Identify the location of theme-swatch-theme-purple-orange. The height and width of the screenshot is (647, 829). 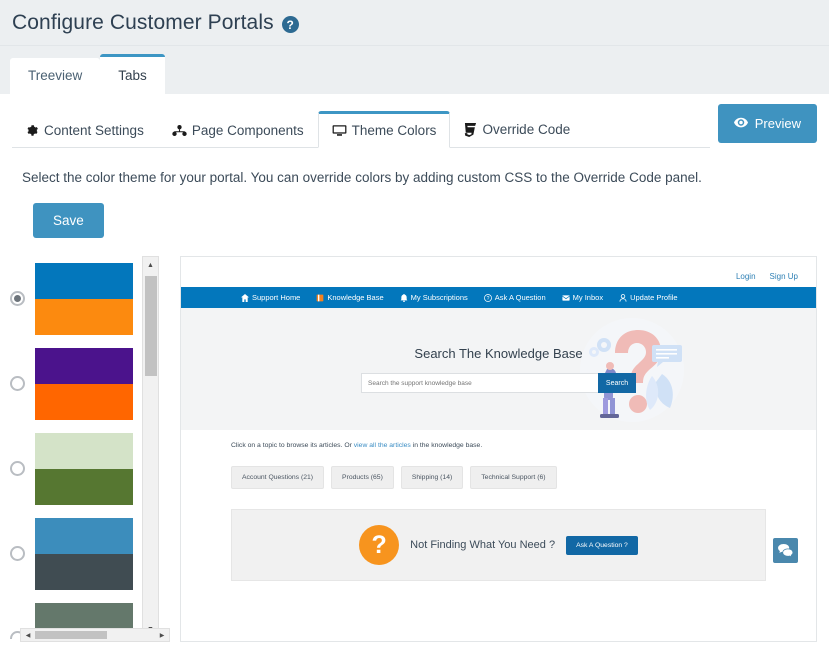
(84, 383).